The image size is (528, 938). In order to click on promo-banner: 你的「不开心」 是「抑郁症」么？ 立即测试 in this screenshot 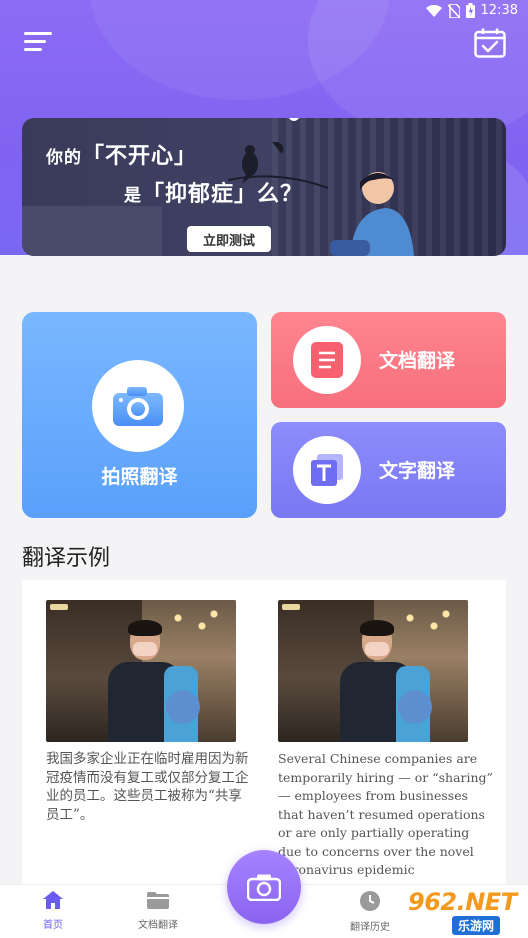, I will do `click(264, 187)`.